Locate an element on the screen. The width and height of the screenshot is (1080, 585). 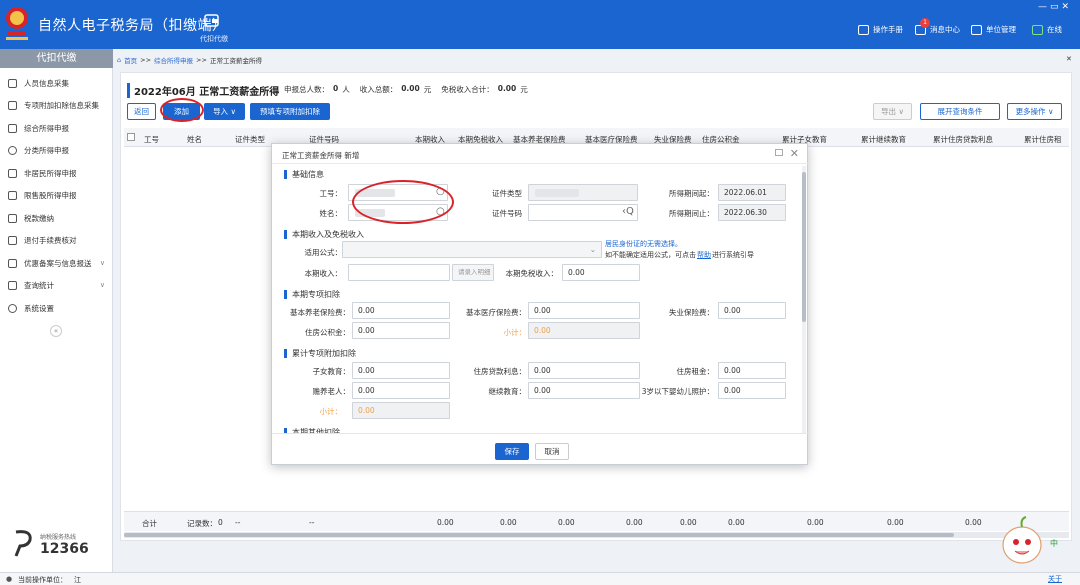
infant-care-input: 0.00 is located at coordinates (752, 390).